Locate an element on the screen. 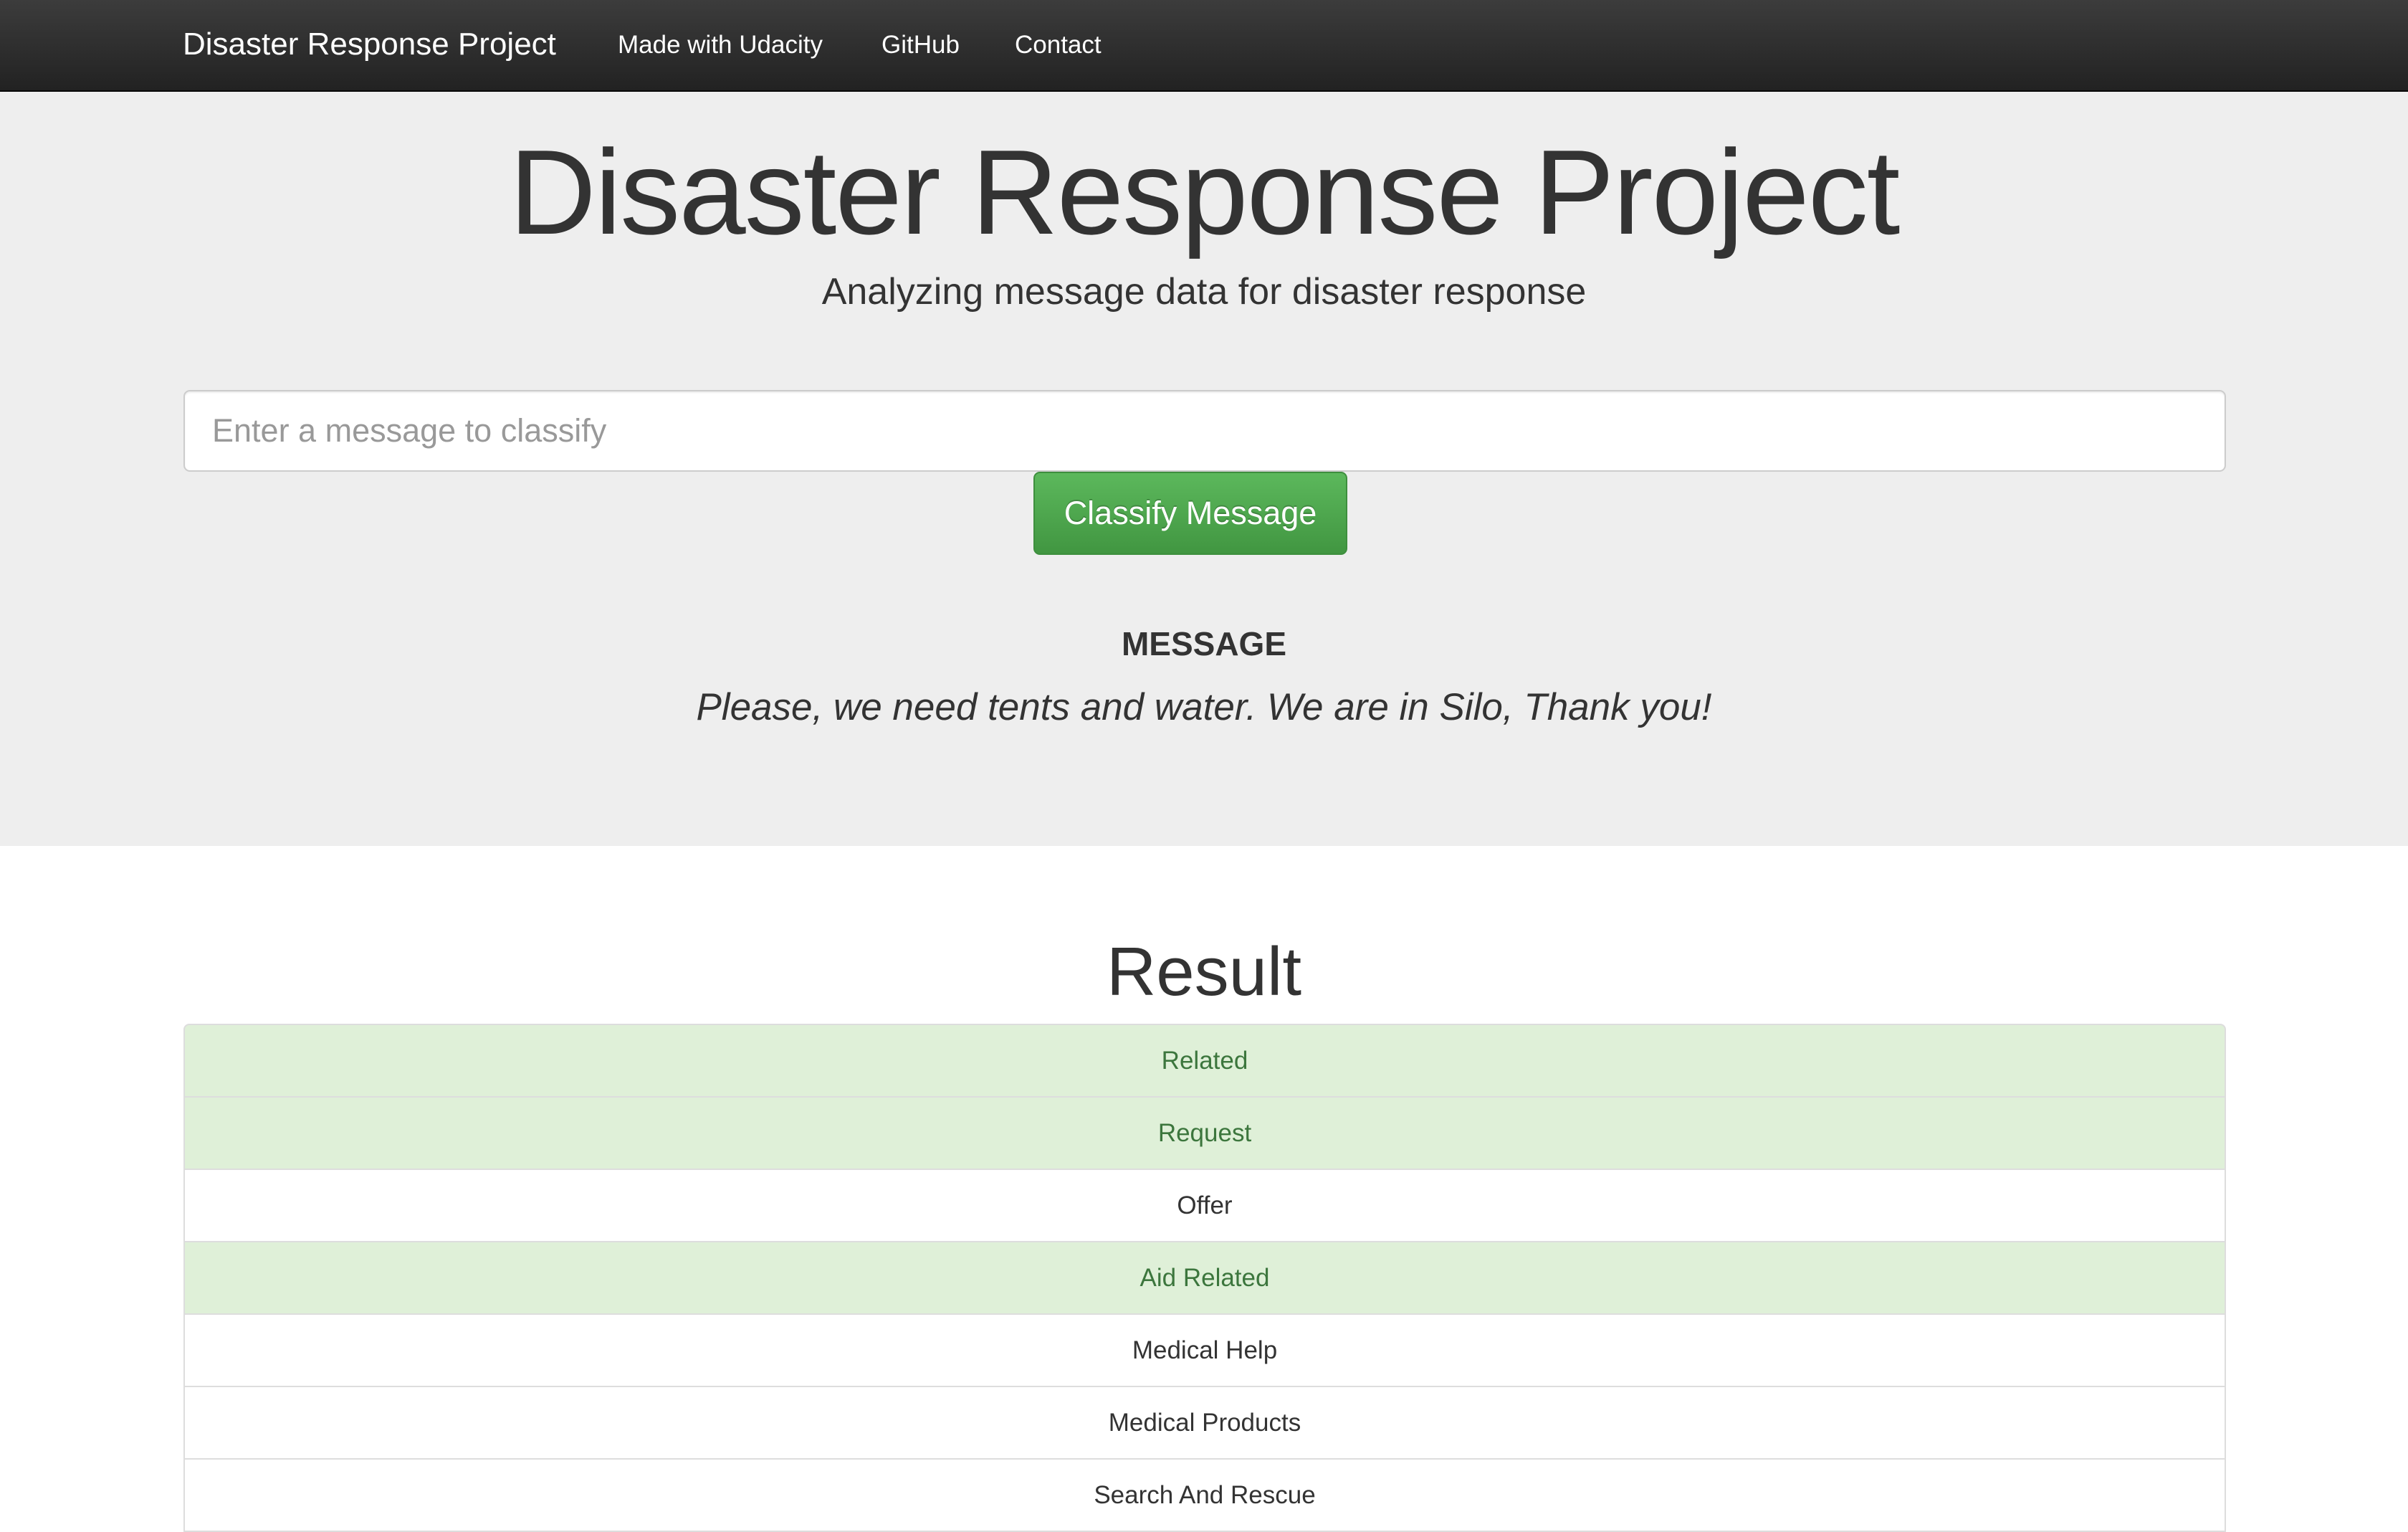 This screenshot has height=1532, width=2408. navbar-brand-link: Disaster Response Project is located at coordinates (369, 45).